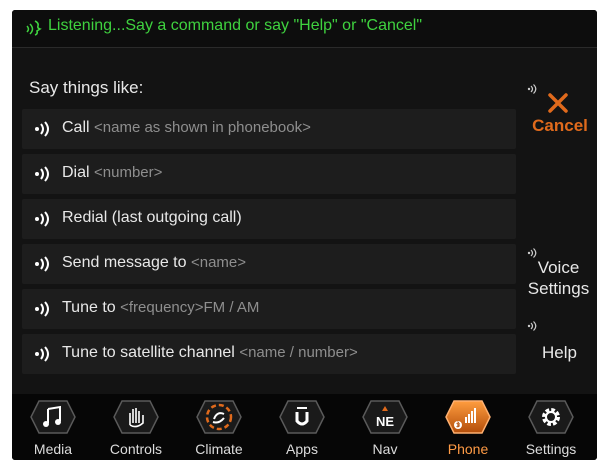 This screenshot has width=607, height=460. I want to click on nav-label: Controls, so click(136, 449).